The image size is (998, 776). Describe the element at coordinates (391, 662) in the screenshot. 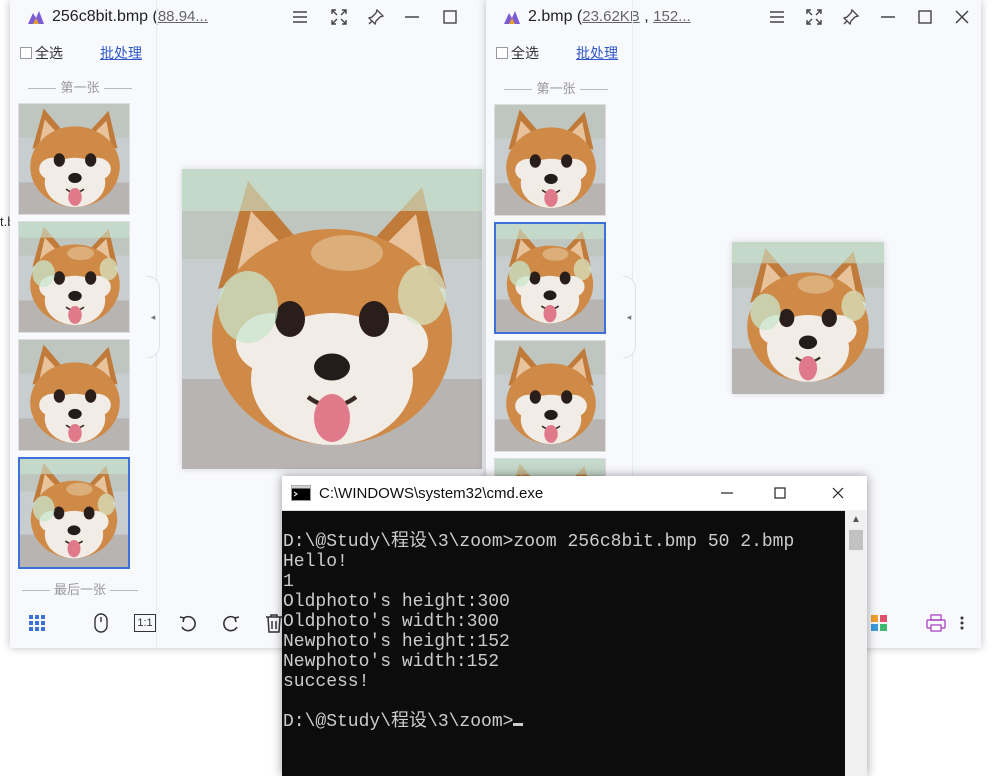

I see `console-line: Newphoto's width:152` at that location.